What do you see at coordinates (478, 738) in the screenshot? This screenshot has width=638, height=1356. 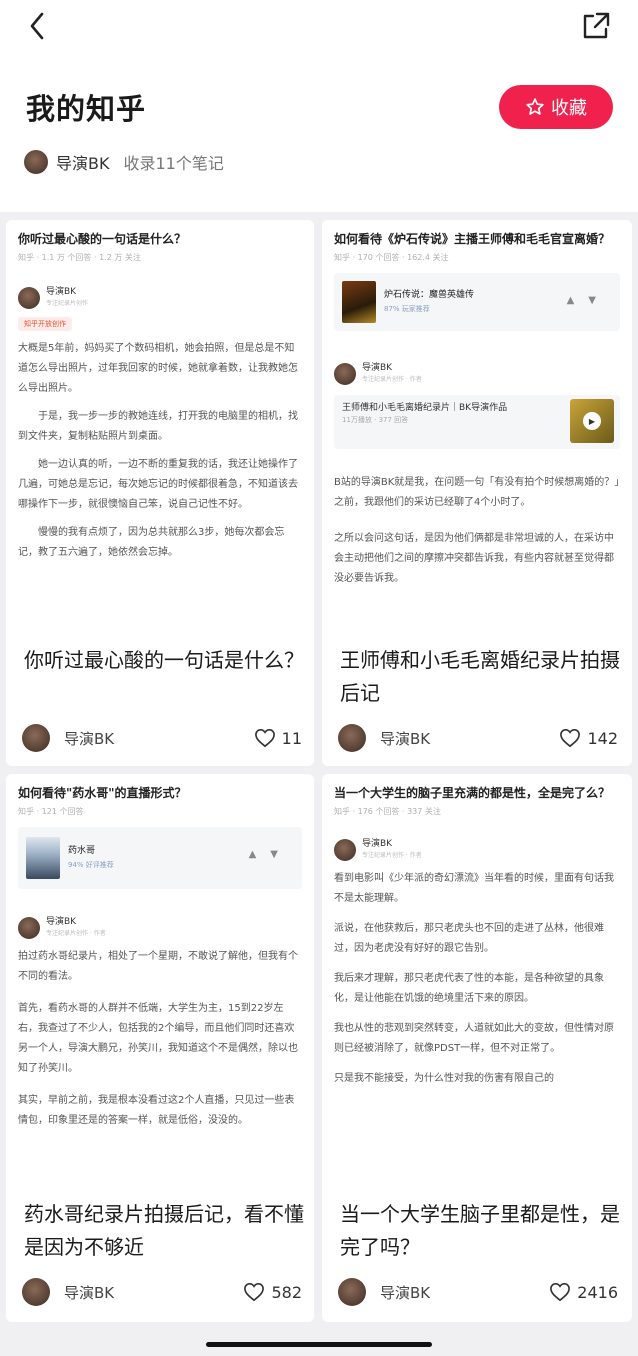 I see `card-footer: 导演BK 142` at bounding box center [478, 738].